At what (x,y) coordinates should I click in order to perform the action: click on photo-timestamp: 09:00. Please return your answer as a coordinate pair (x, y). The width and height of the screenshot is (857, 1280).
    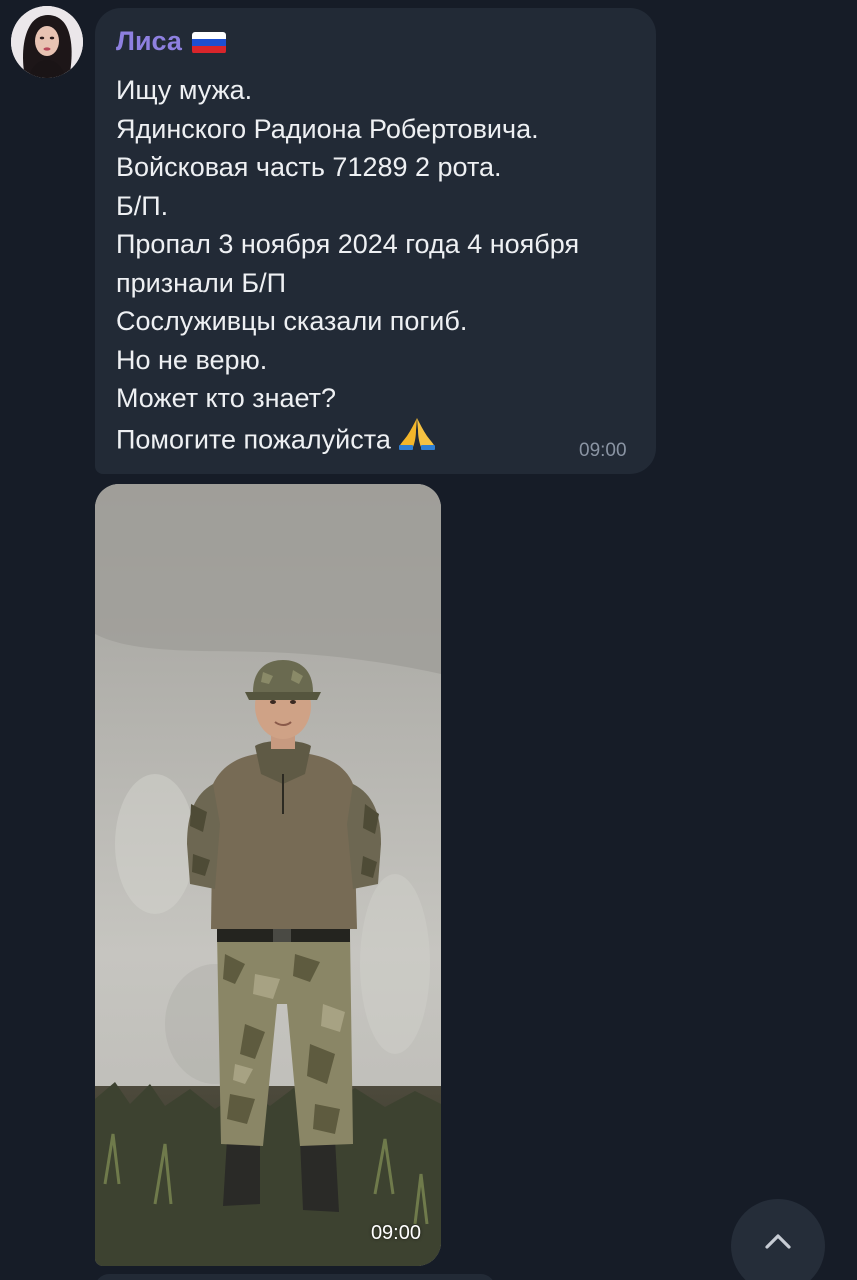
    Looking at the image, I should click on (395, 1233).